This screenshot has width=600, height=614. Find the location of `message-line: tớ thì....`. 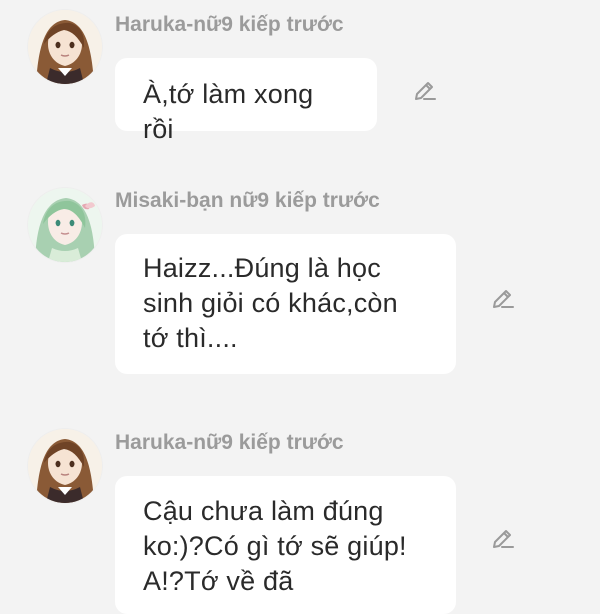

message-line: tớ thì.... is located at coordinates (190, 338).